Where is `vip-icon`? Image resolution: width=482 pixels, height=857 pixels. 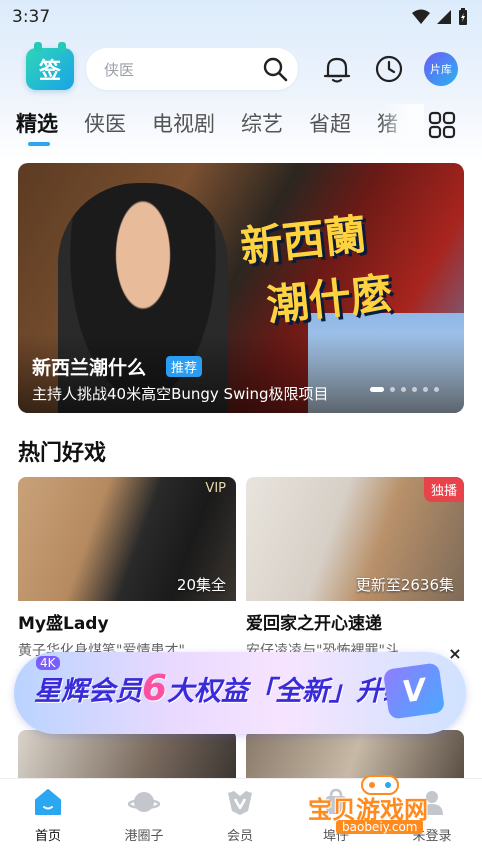 vip-icon is located at coordinates (240, 803).